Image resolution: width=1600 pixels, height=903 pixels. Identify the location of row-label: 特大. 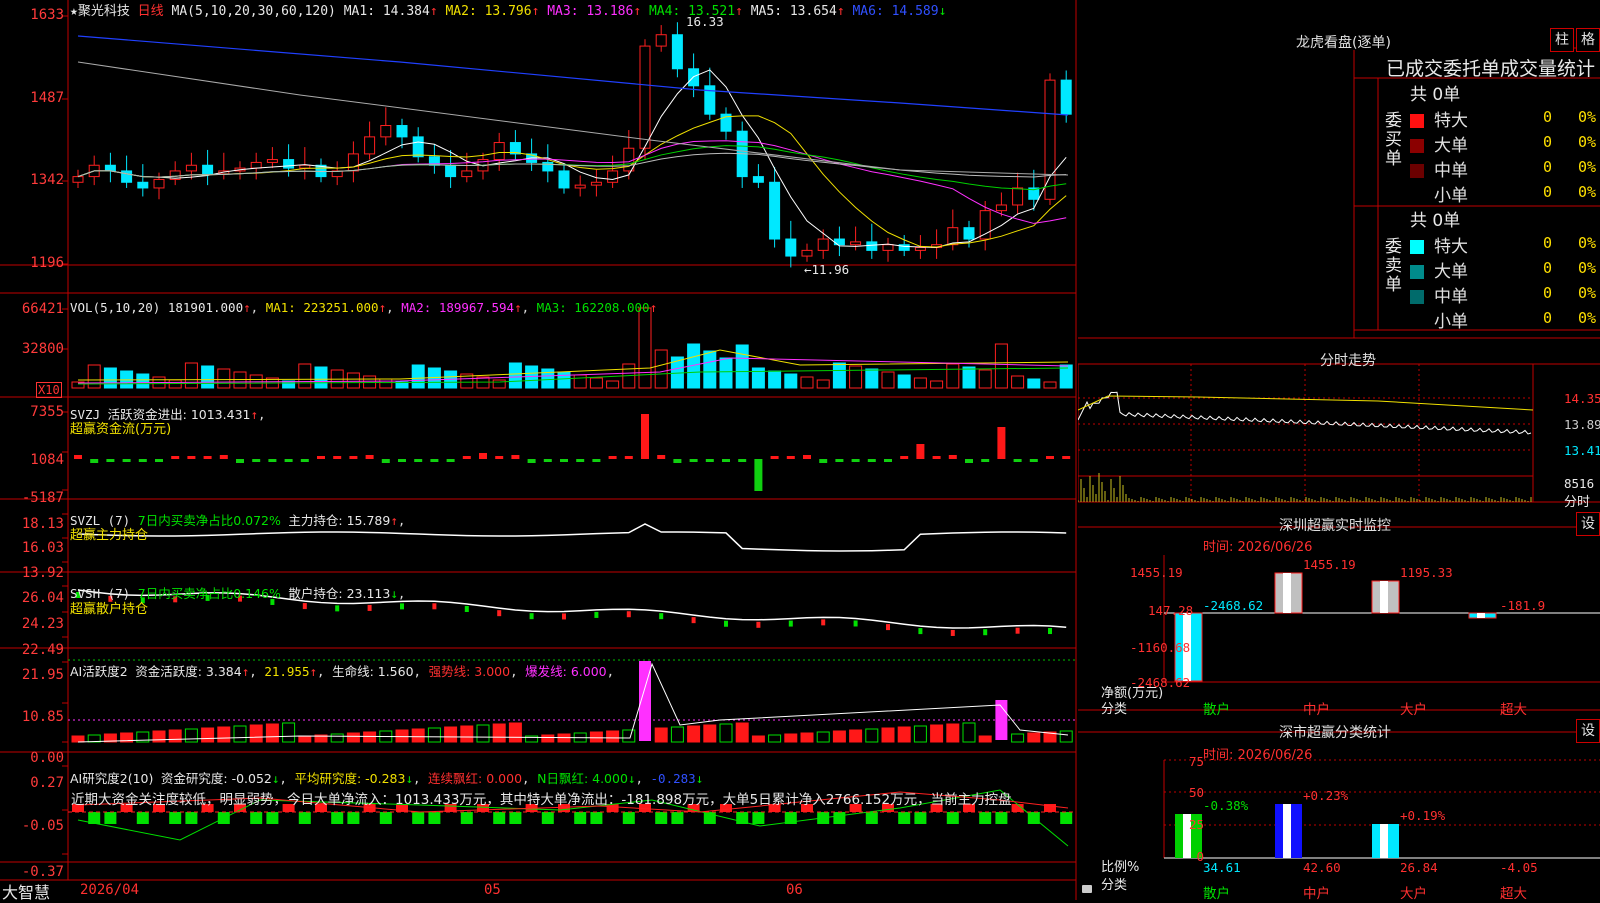
(1451, 247).